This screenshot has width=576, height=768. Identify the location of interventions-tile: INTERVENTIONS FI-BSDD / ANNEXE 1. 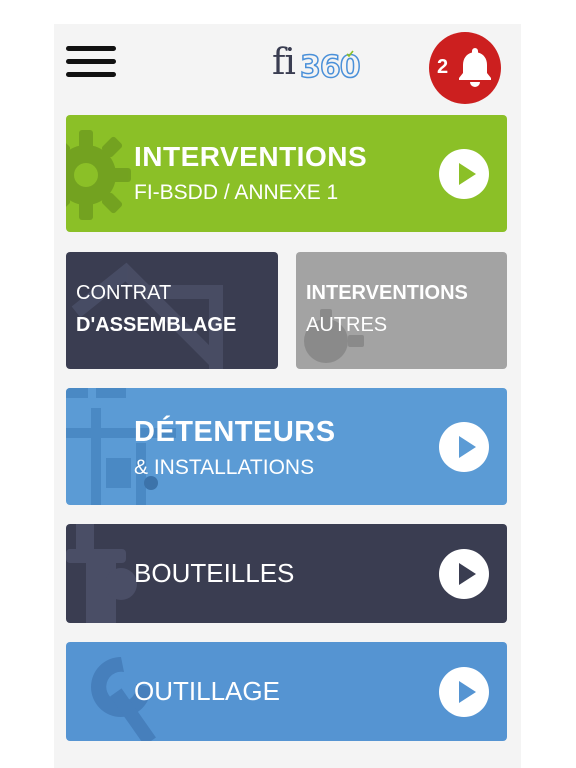
(286, 173).